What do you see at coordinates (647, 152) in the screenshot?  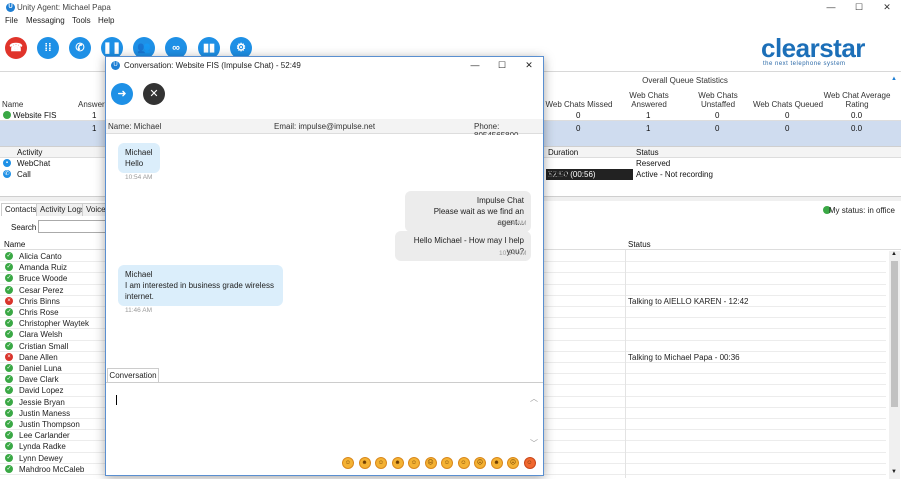 I see `col-status: Status` at bounding box center [647, 152].